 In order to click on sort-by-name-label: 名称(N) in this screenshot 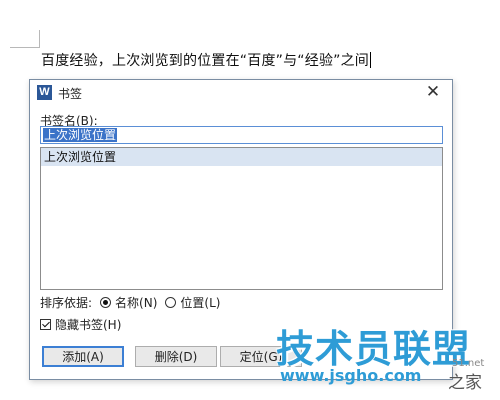, I will do `click(136, 302)`.